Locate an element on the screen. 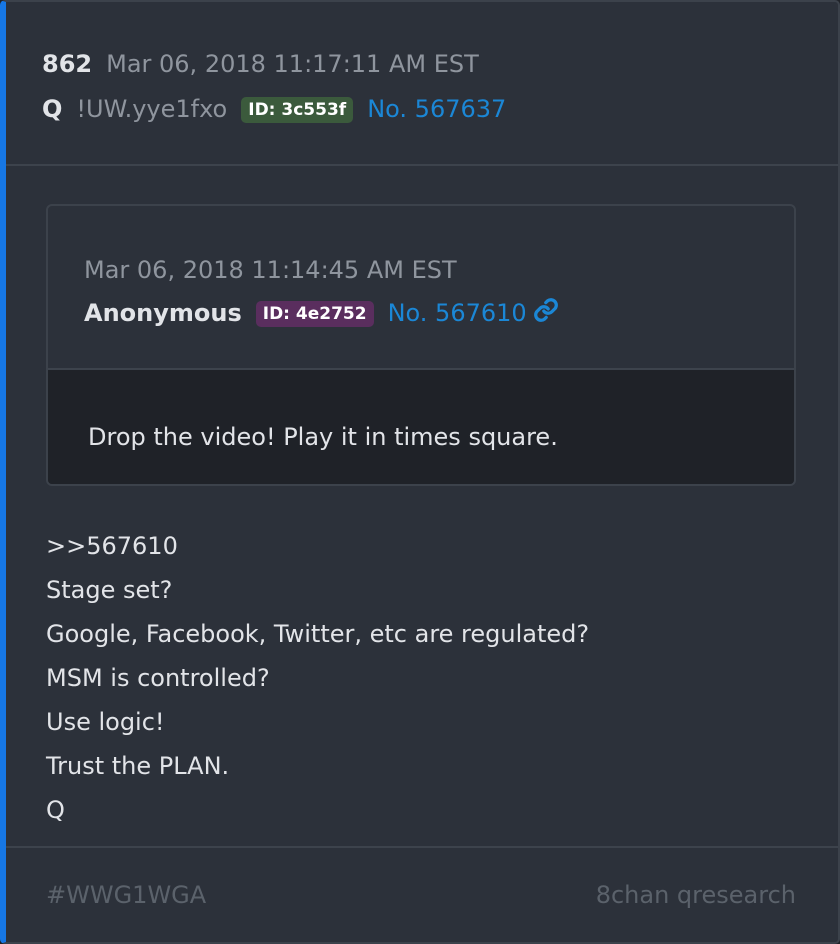 This screenshot has width=840, height=944. post-number: 862 is located at coordinates (67, 64).